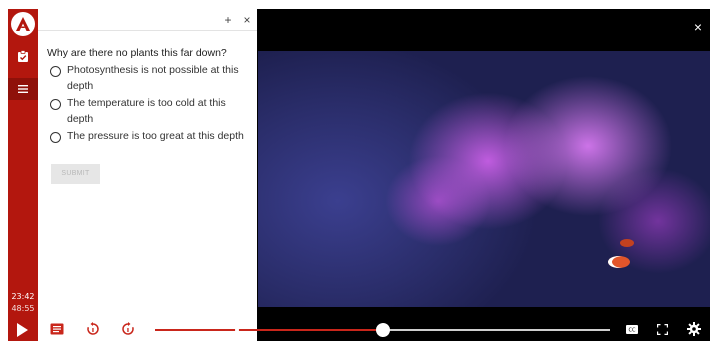  What do you see at coordinates (269, 330) in the screenshot?
I see `progress-fill` at bounding box center [269, 330].